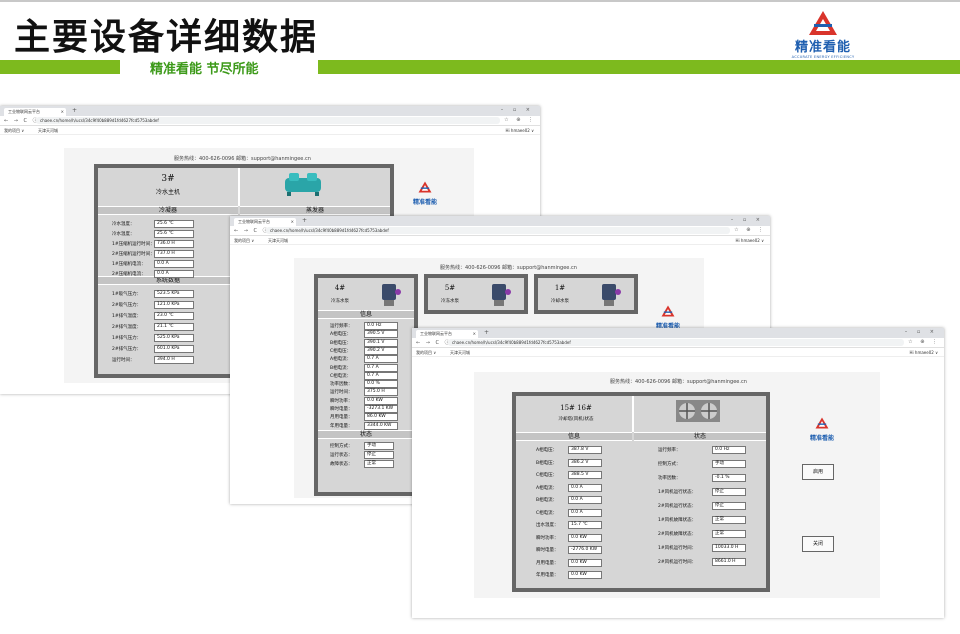  What do you see at coordinates (341, 455) in the screenshot?
I see `field-label: 运行状态：` at bounding box center [341, 455].